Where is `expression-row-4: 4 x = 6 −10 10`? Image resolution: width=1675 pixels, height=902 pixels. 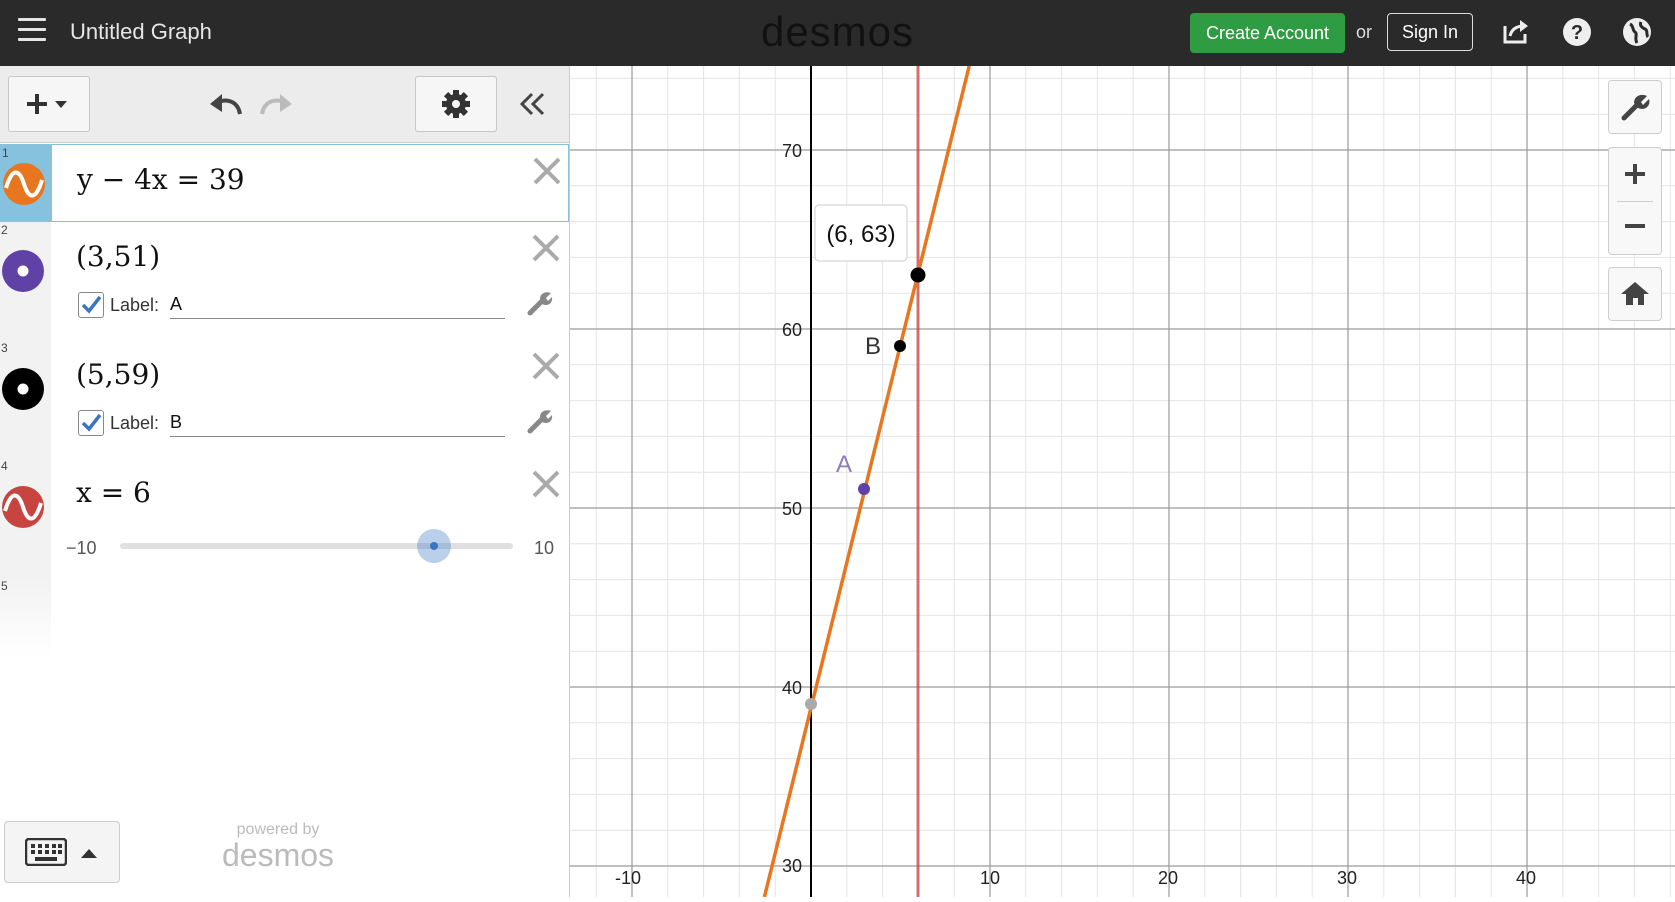
expression-row-4: 4 x = 6 −10 10 is located at coordinates (284, 518).